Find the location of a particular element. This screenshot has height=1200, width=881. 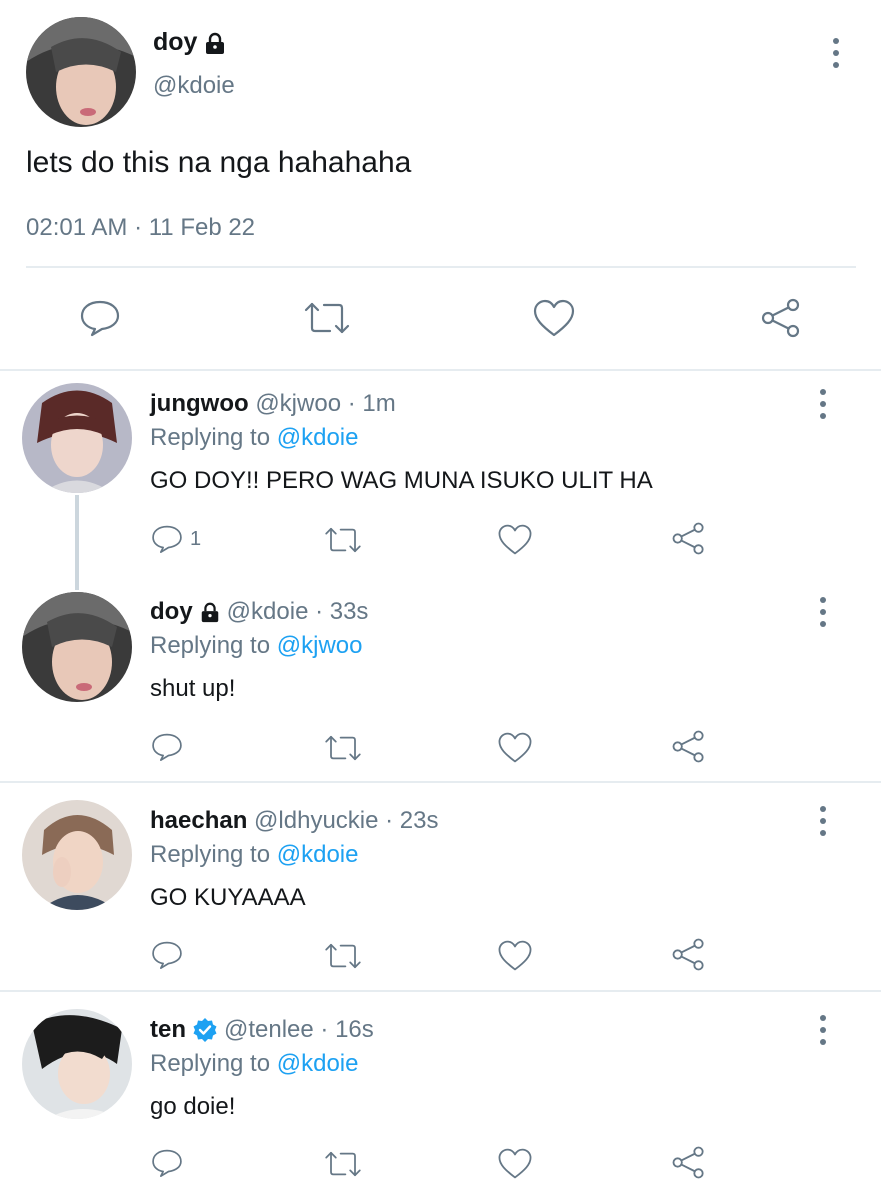

display-name: haechan is located at coordinates (198, 820).